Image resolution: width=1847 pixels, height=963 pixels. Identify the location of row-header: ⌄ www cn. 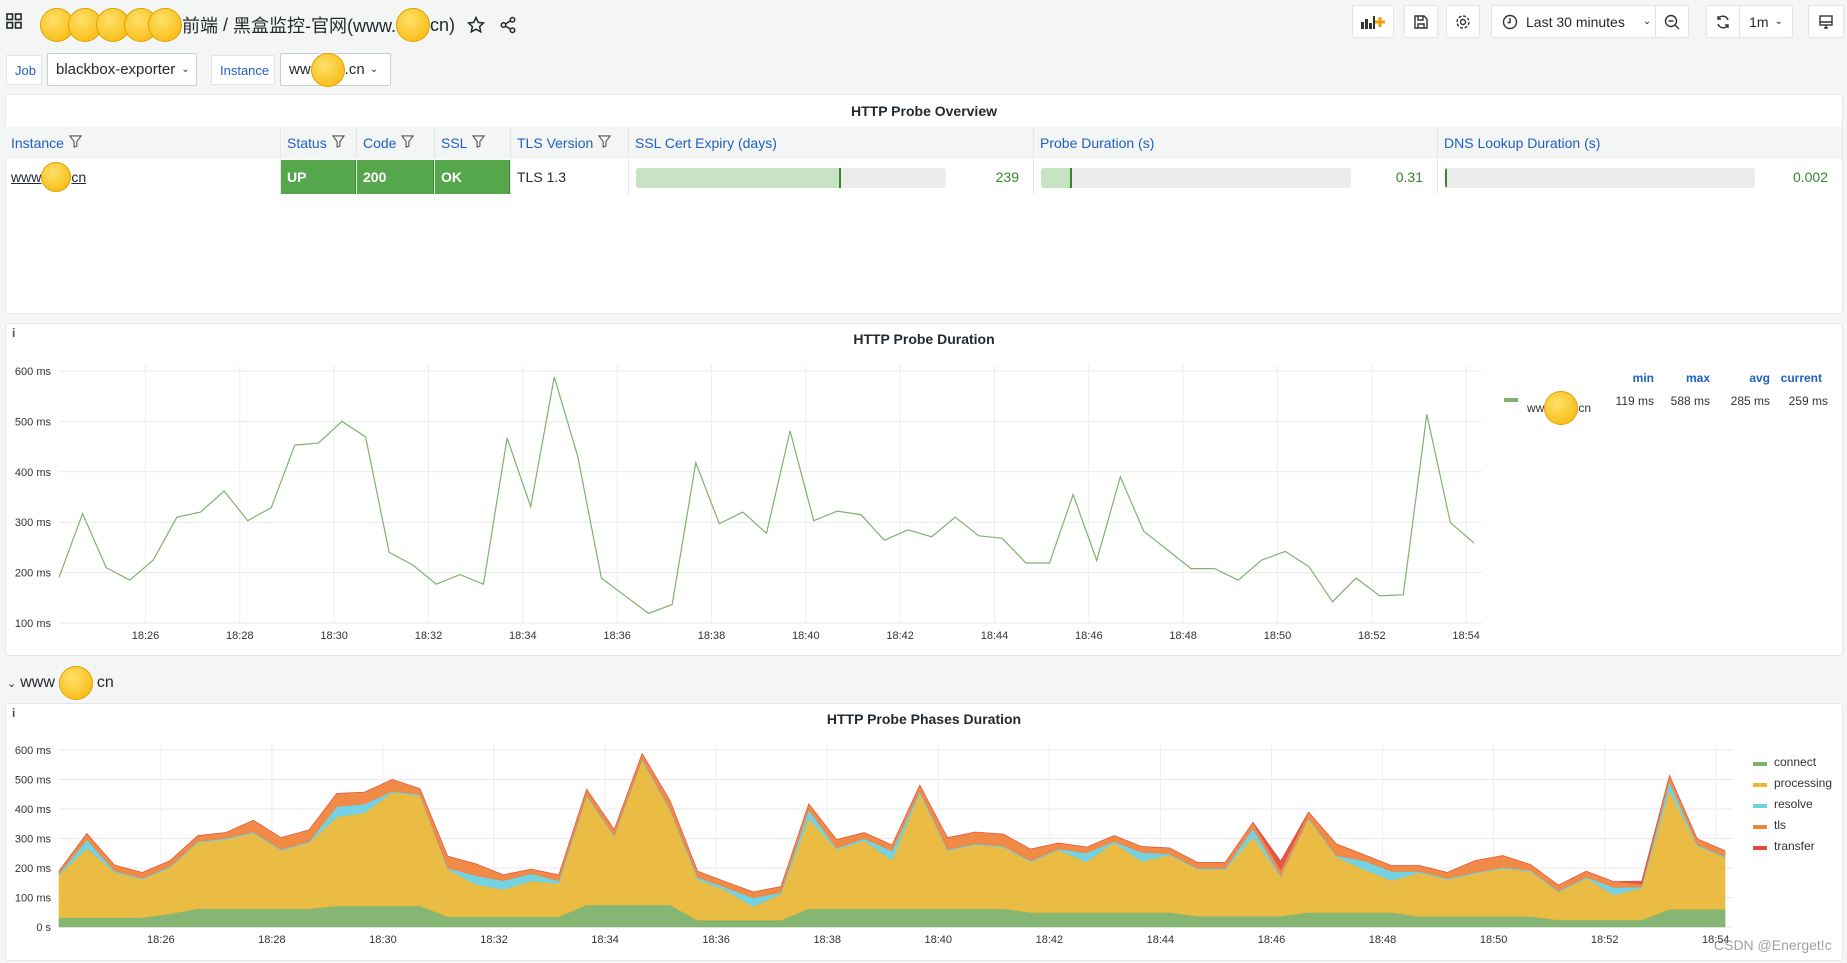
(60, 683).